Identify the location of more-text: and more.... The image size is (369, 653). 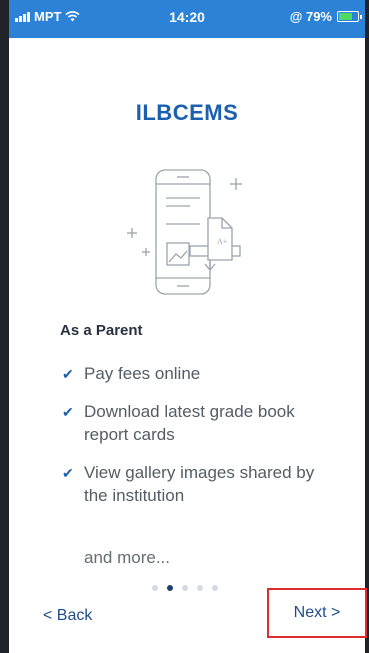
(127, 557).